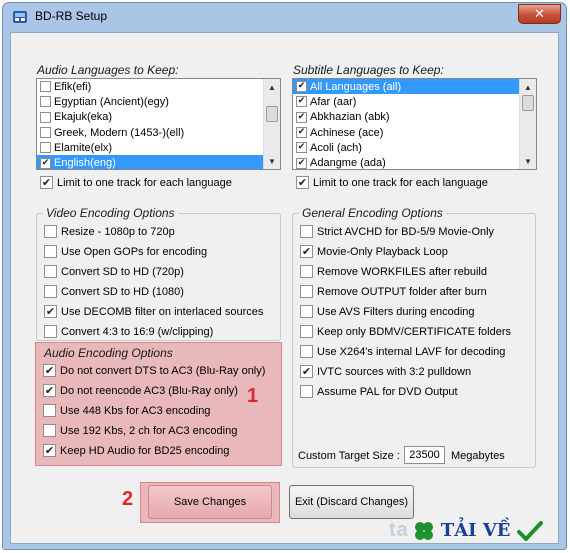 This screenshot has width=570, height=553. What do you see at coordinates (424, 455) in the screenshot?
I see `target-size-input: 23500` at bounding box center [424, 455].